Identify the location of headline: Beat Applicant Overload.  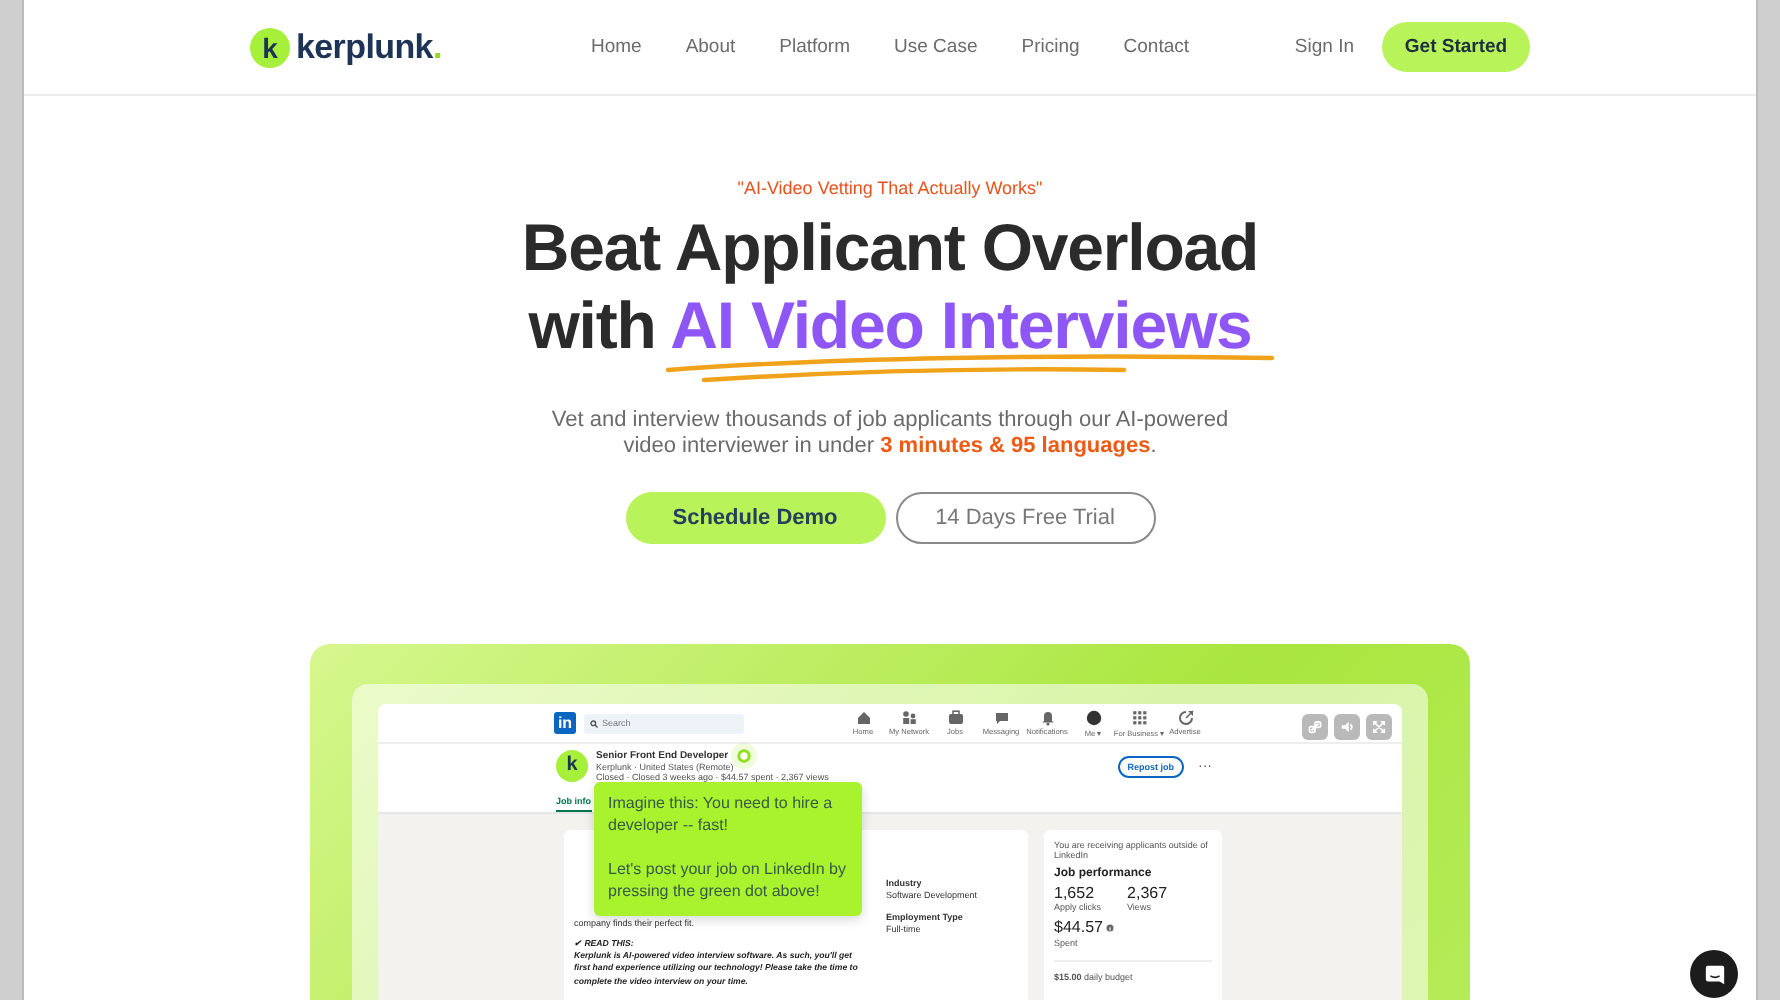
(890, 247).